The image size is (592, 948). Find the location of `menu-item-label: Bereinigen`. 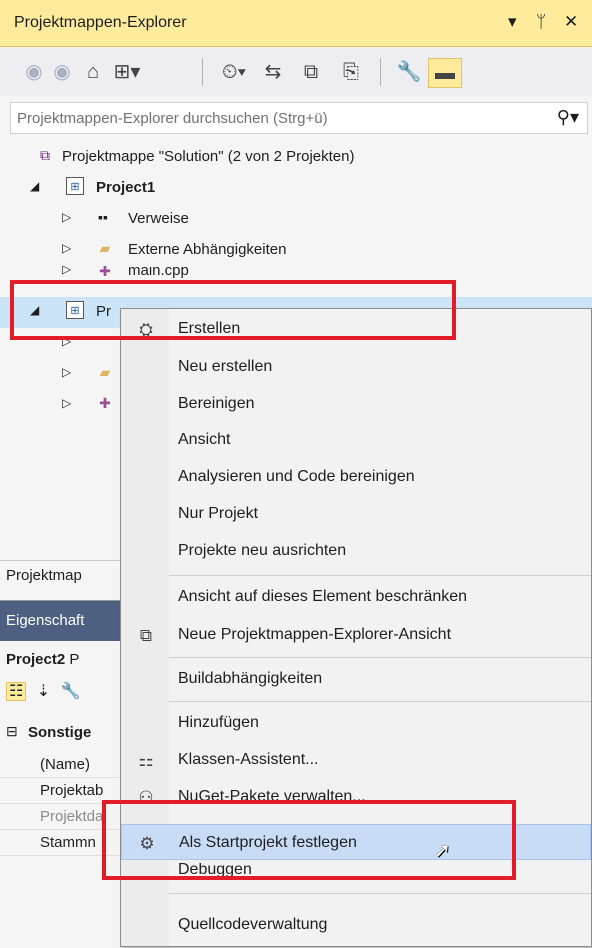

menu-item-label: Bereinigen is located at coordinates (216, 403).